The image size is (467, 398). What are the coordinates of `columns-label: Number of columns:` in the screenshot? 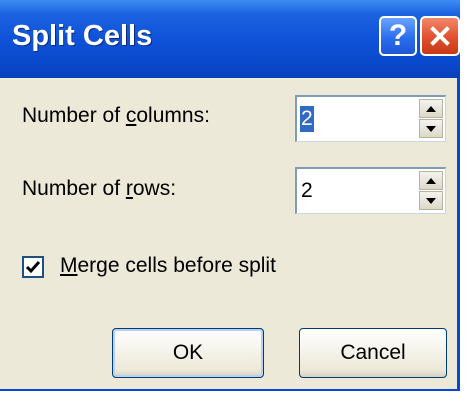 It's located at (116, 115).